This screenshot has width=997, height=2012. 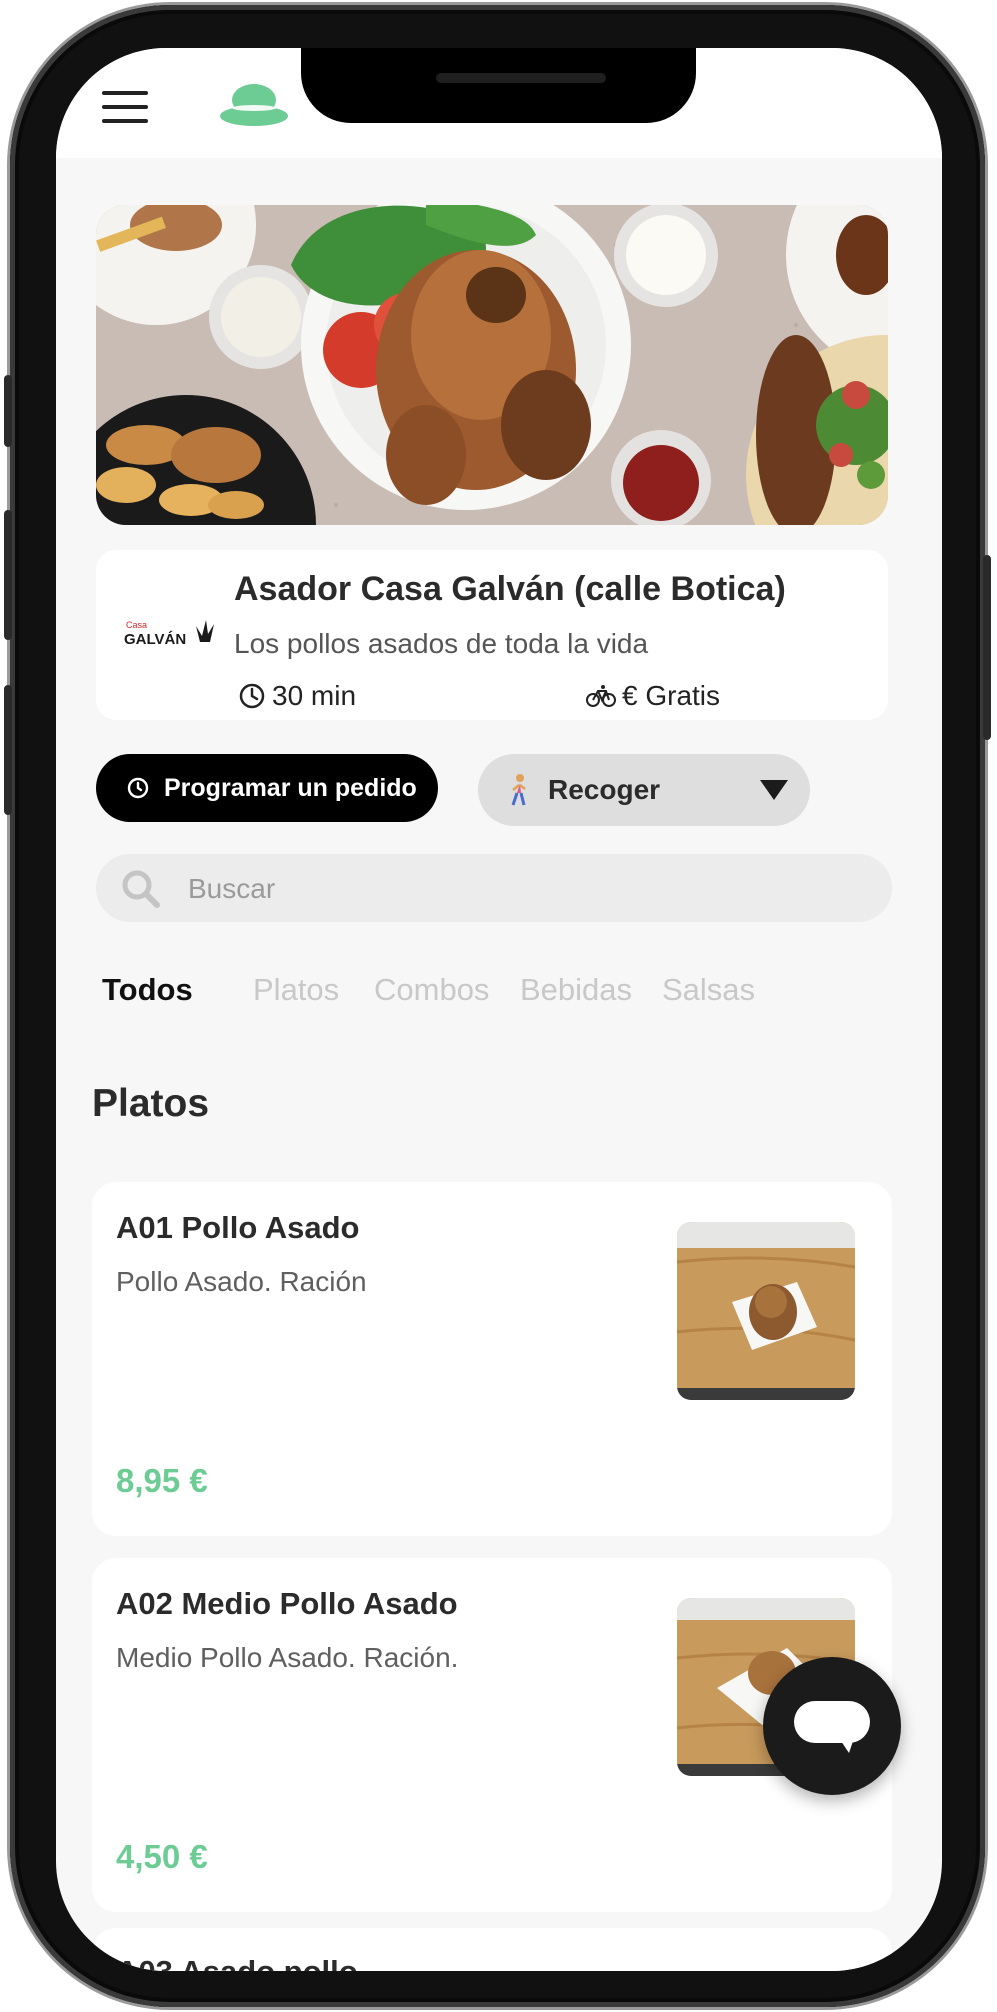 I want to click on search-input, so click(x=518, y=889).